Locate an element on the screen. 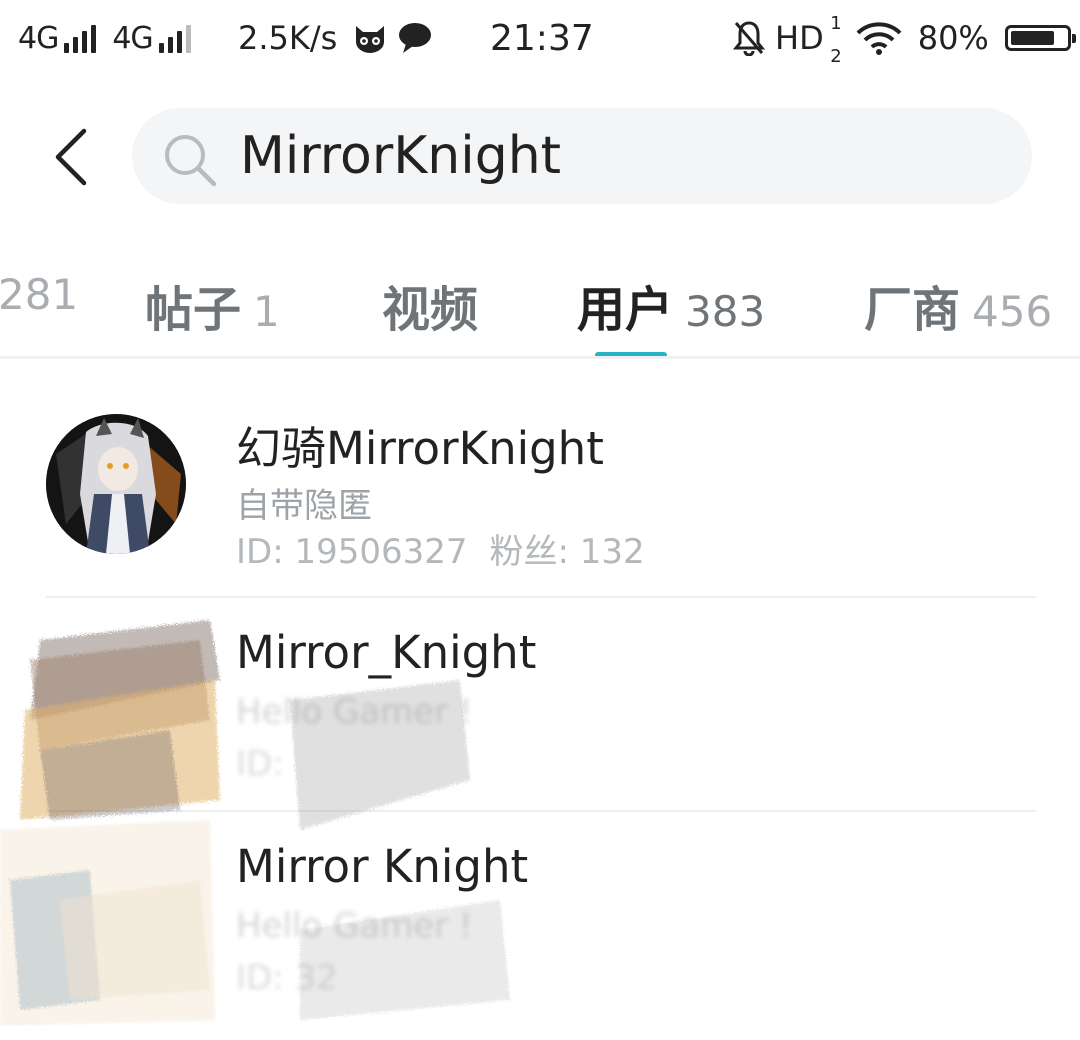  battery-percent: 80% is located at coordinates (953, 38).